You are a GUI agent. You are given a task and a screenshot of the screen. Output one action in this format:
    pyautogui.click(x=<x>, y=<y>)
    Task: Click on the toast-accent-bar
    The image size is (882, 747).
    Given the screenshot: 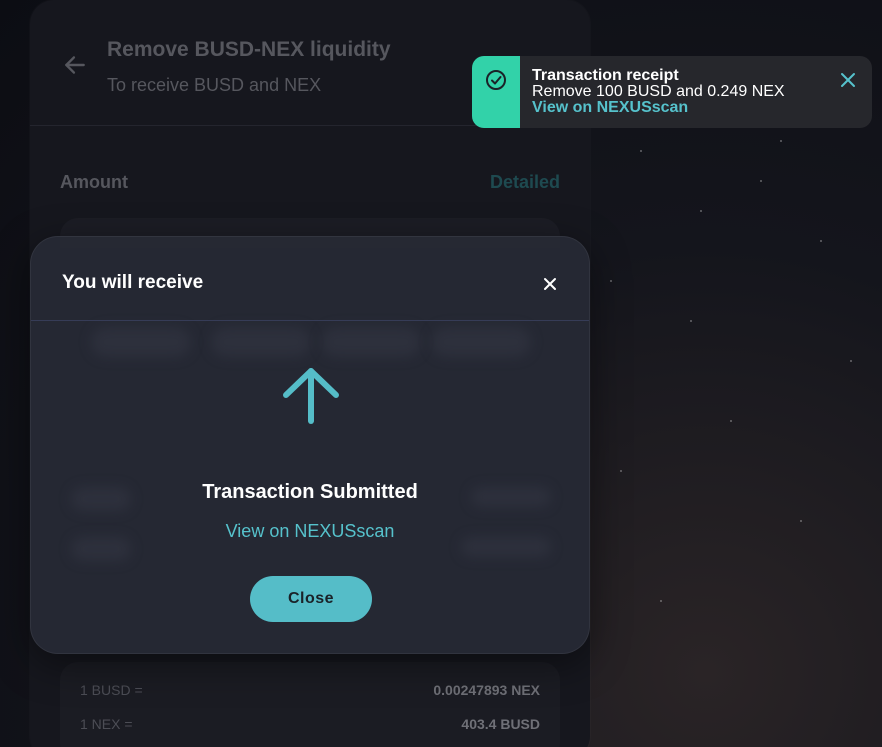 What is the action you would take?
    pyautogui.click(x=496, y=92)
    